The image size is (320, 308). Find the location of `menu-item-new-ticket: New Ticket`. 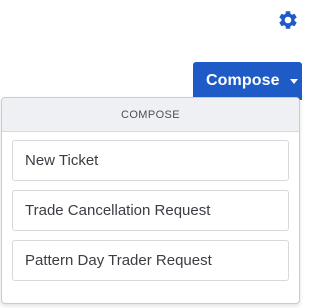

menu-item-new-ticket: New Ticket is located at coordinates (150, 160).